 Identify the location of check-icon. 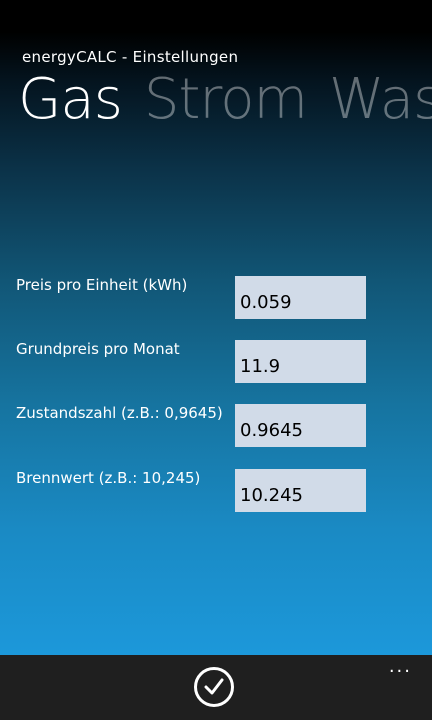
(214, 686).